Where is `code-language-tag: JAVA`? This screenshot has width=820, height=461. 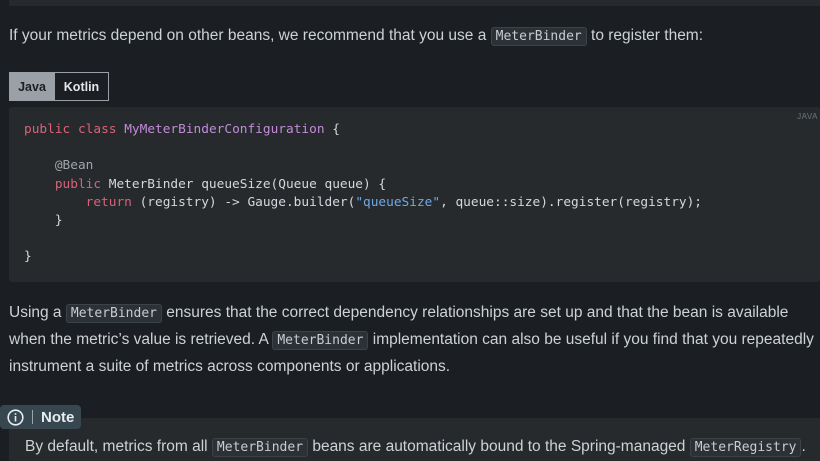
code-language-tag: JAVA is located at coordinates (807, 116).